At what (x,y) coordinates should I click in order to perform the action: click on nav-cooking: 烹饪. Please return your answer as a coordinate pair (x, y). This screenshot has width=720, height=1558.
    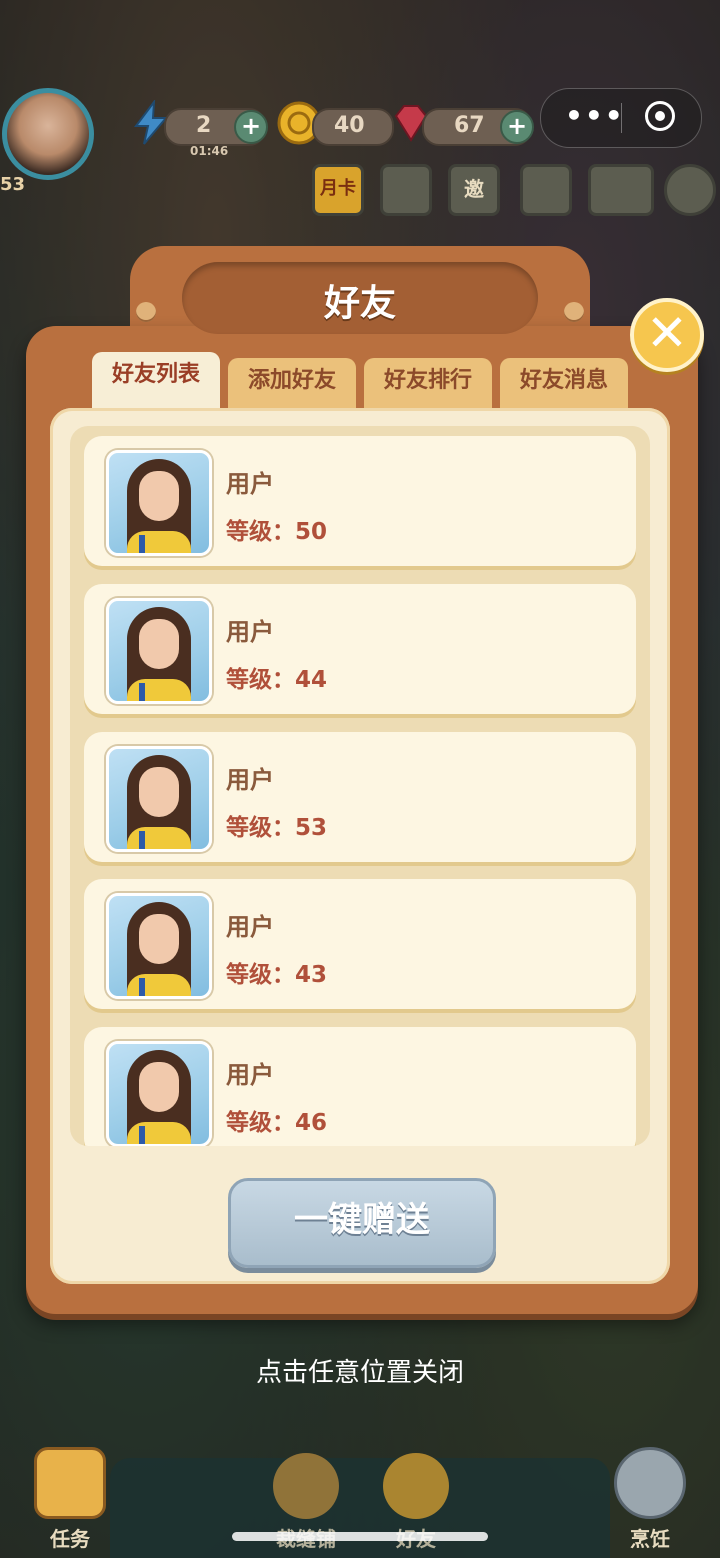
    Looking at the image, I should click on (650, 1499).